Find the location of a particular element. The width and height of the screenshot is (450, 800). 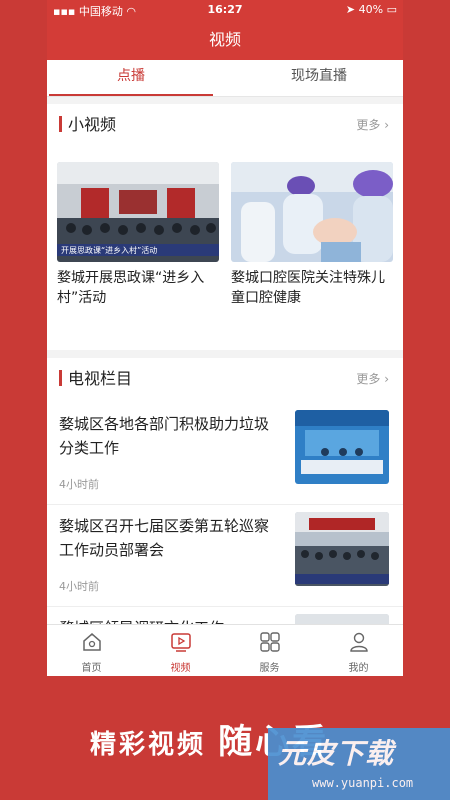

thumbnail-overlay-text: 开展思政课“进乡入村”活动 is located at coordinates (109, 250).